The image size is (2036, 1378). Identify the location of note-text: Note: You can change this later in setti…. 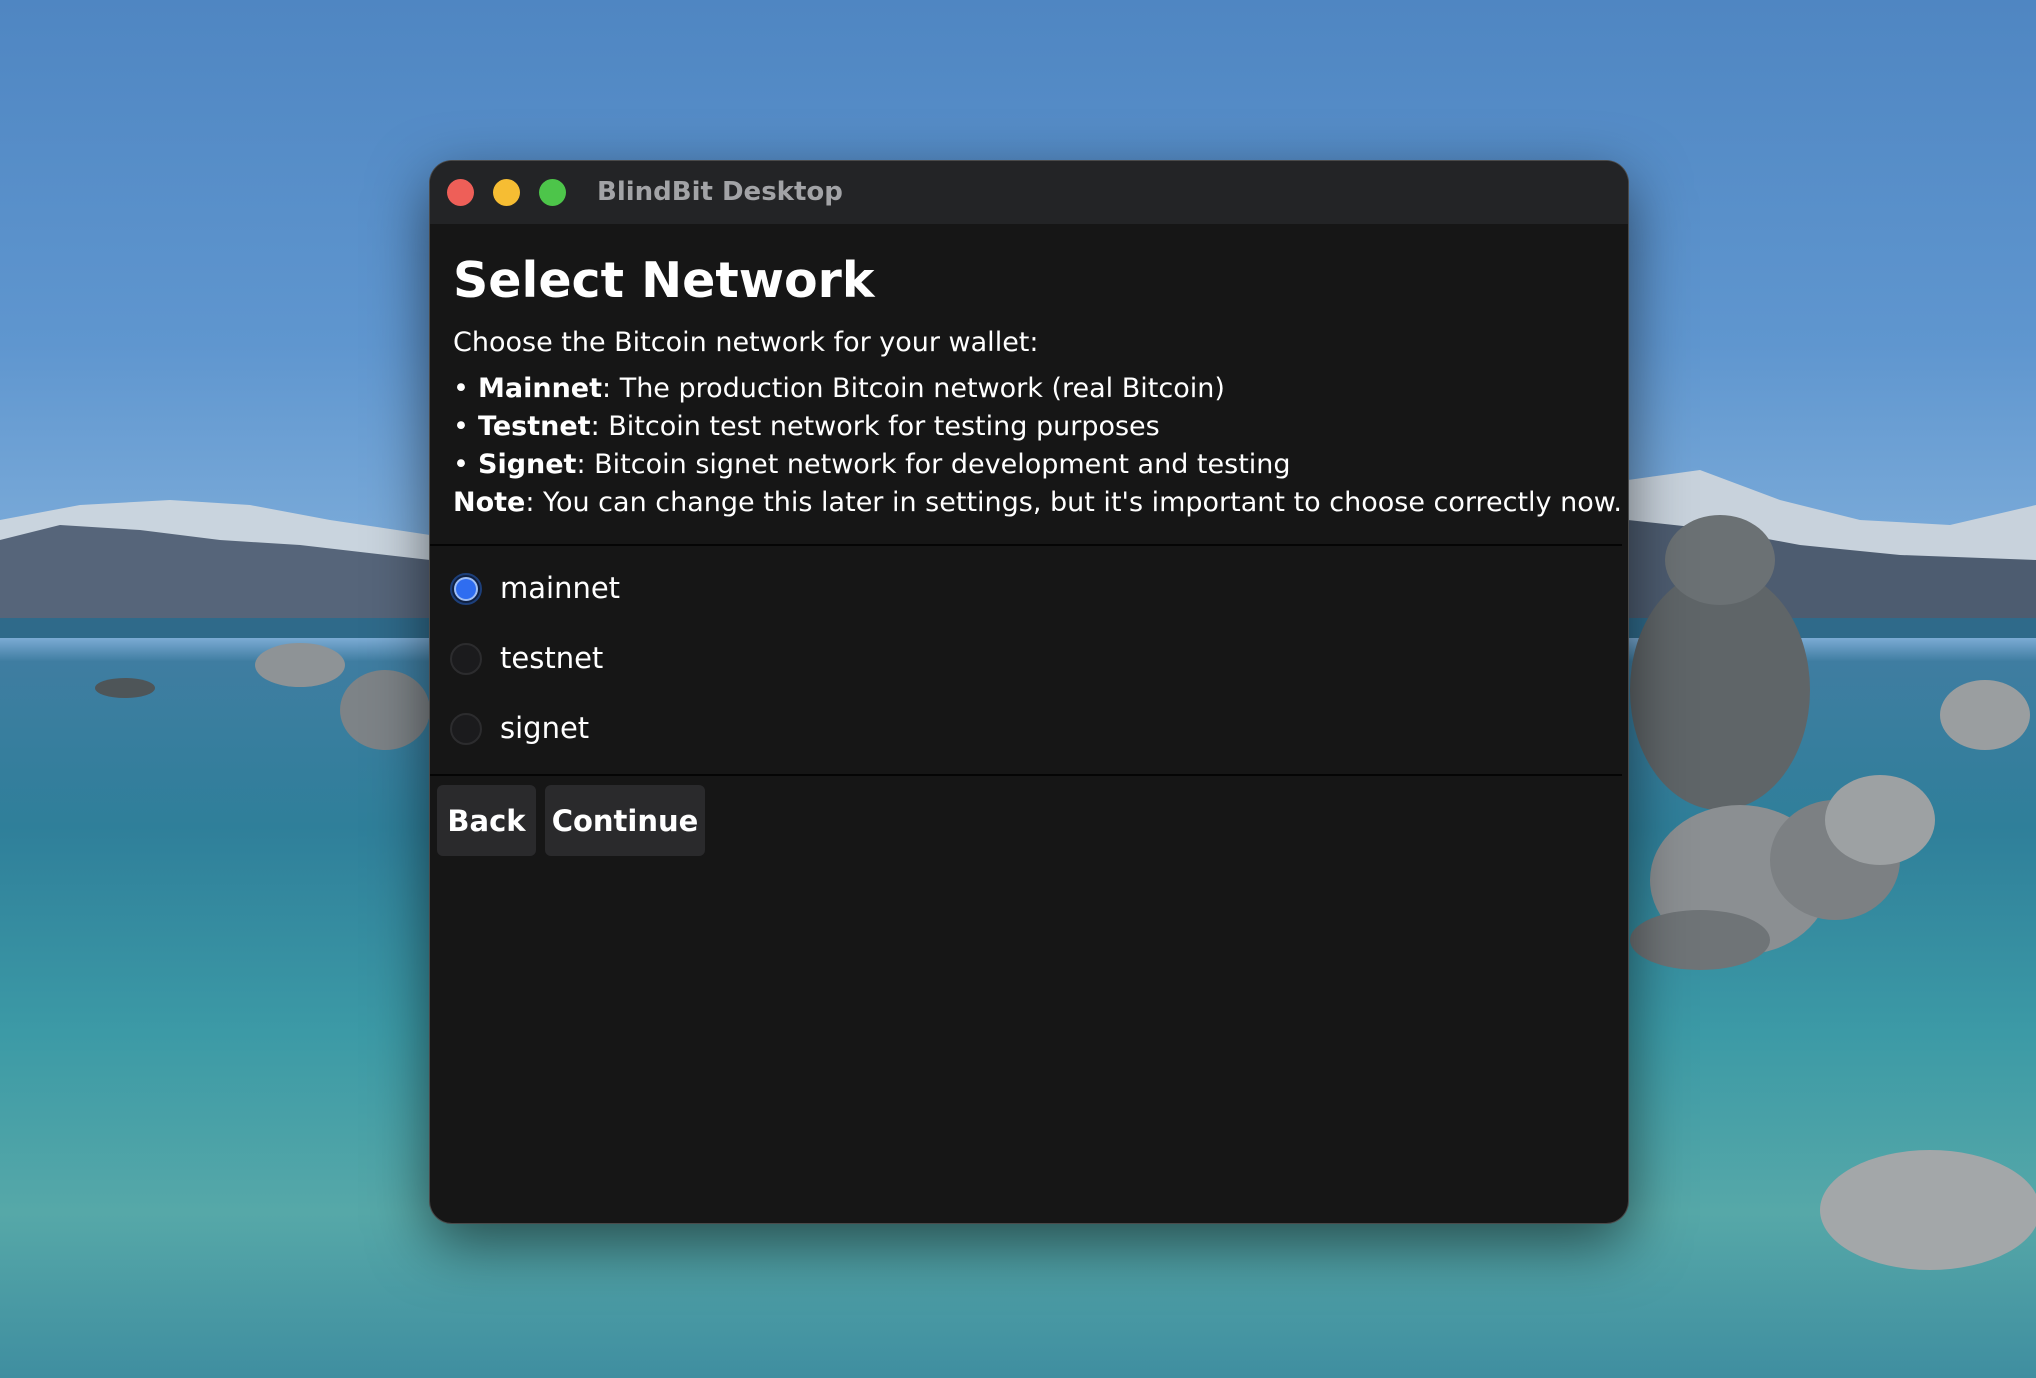
(1037, 502).